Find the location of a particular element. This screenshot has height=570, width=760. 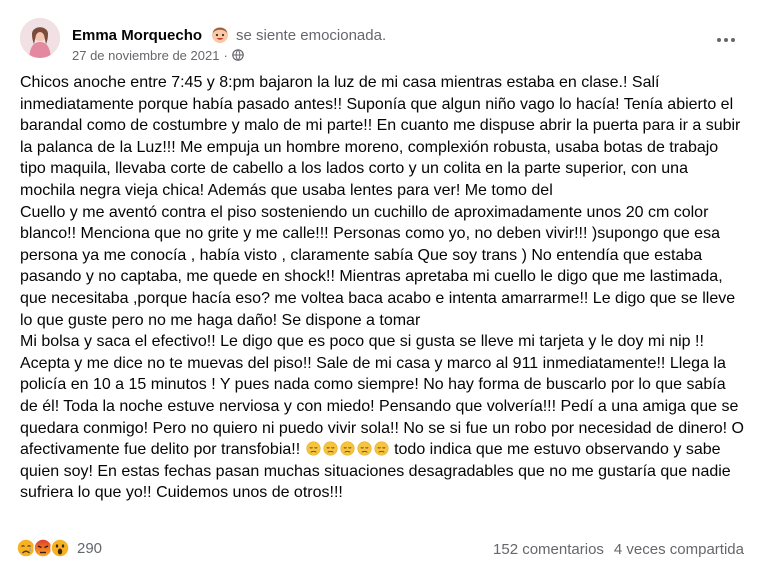

author-name: Emma Morquecho is located at coordinates (137, 35).